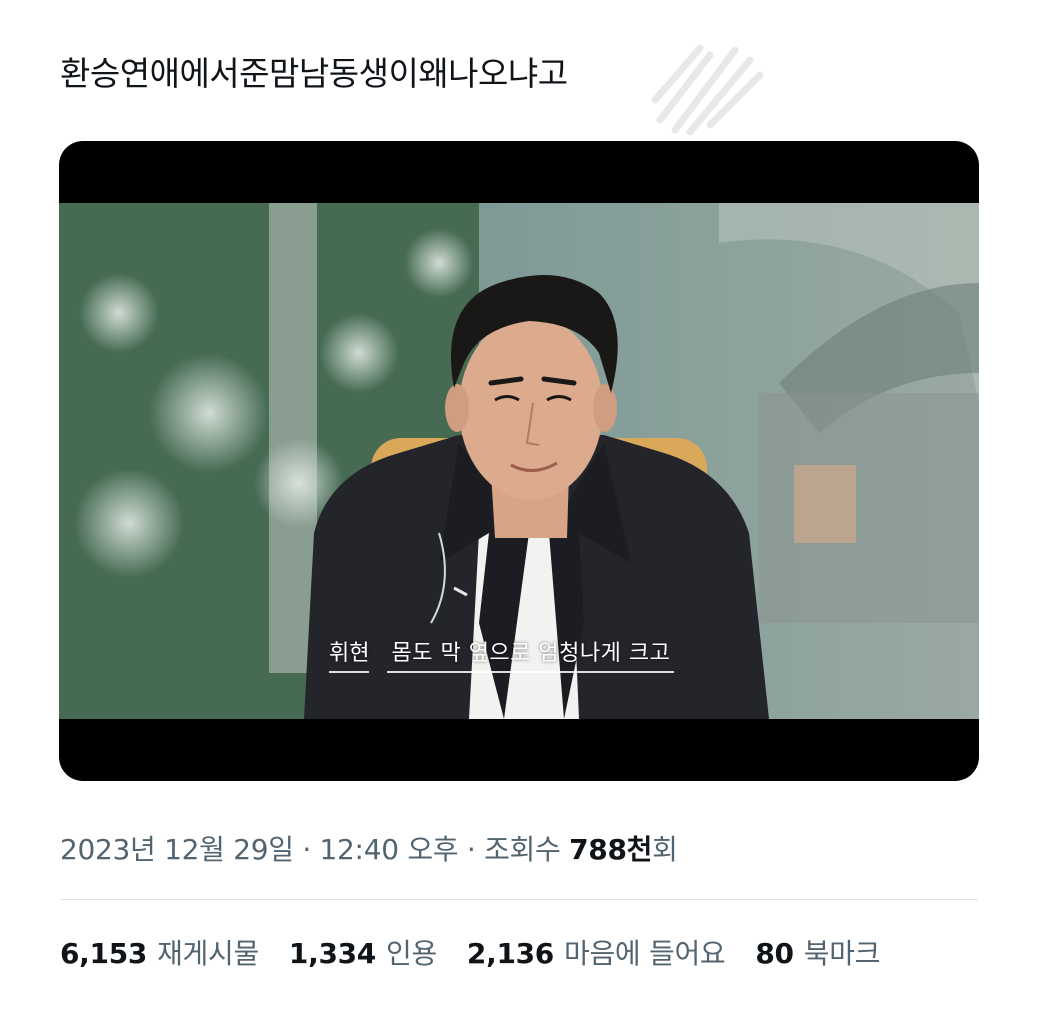 The width and height of the screenshot is (1056, 1014). Describe the element at coordinates (522, 849) in the screenshot. I see `views-label: 조회수` at that location.